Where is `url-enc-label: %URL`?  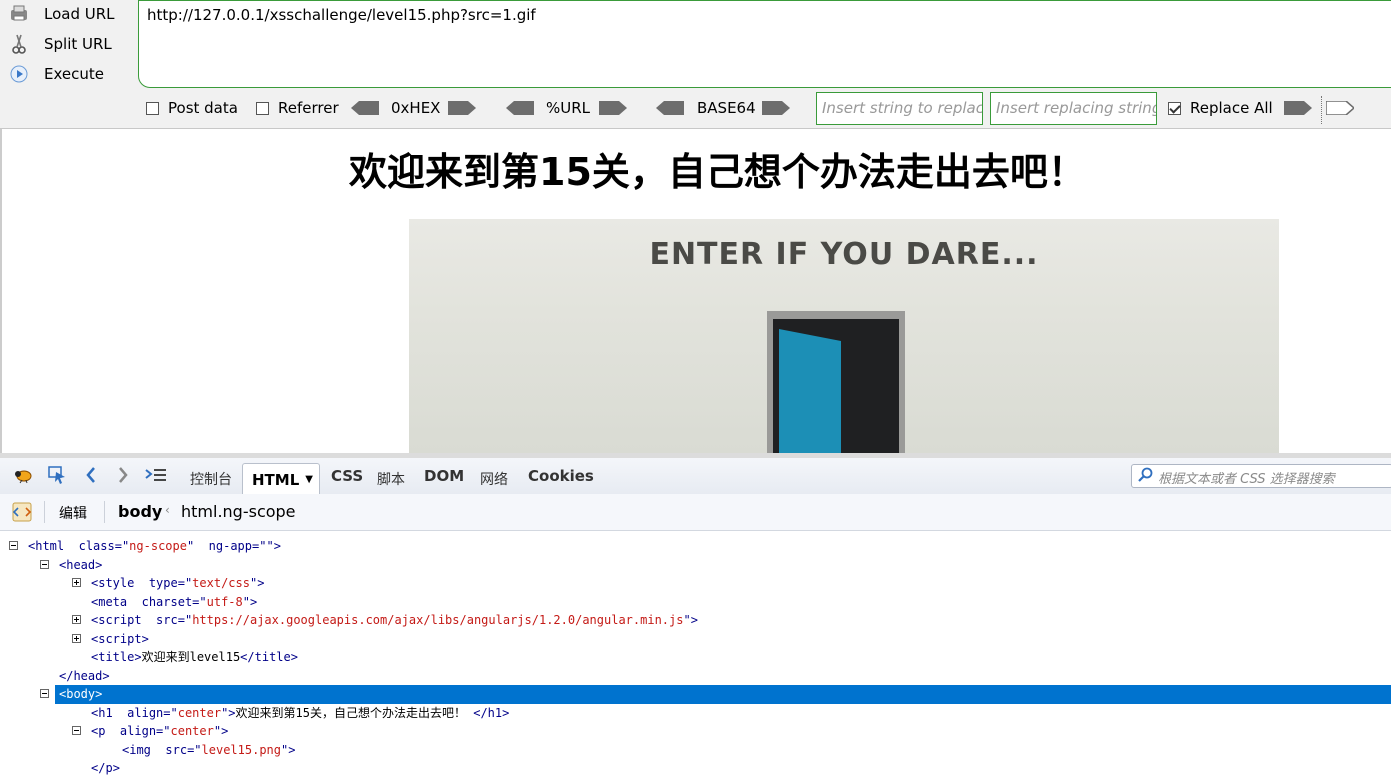
url-enc-label: %URL is located at coordinates (568, 108).